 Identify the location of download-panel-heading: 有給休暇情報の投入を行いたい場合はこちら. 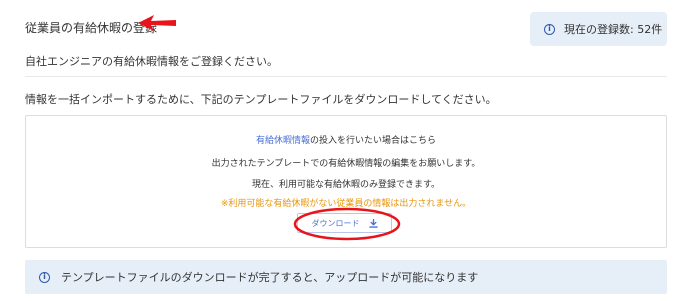
(346, 139).